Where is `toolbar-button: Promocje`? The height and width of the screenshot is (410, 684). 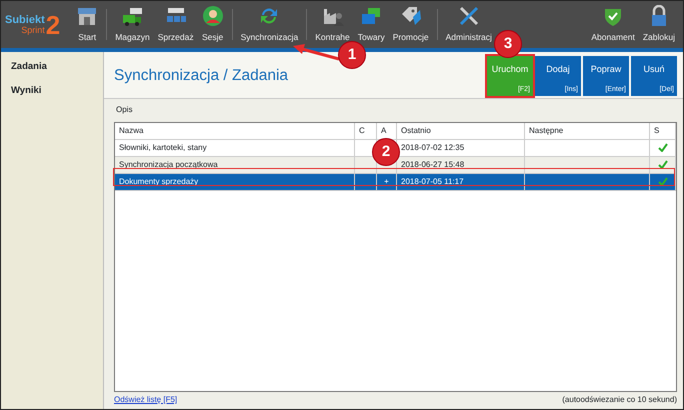
toolbar-button: Promocje is located at coordinates (410, 24).